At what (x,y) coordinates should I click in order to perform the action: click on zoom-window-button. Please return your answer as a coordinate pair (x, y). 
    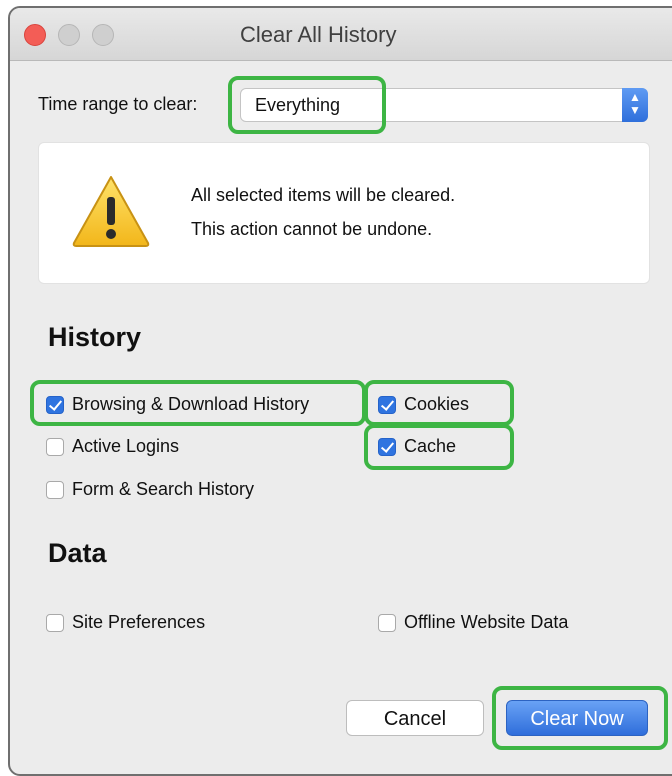
    Looking at the image, I should click on (103, 35).